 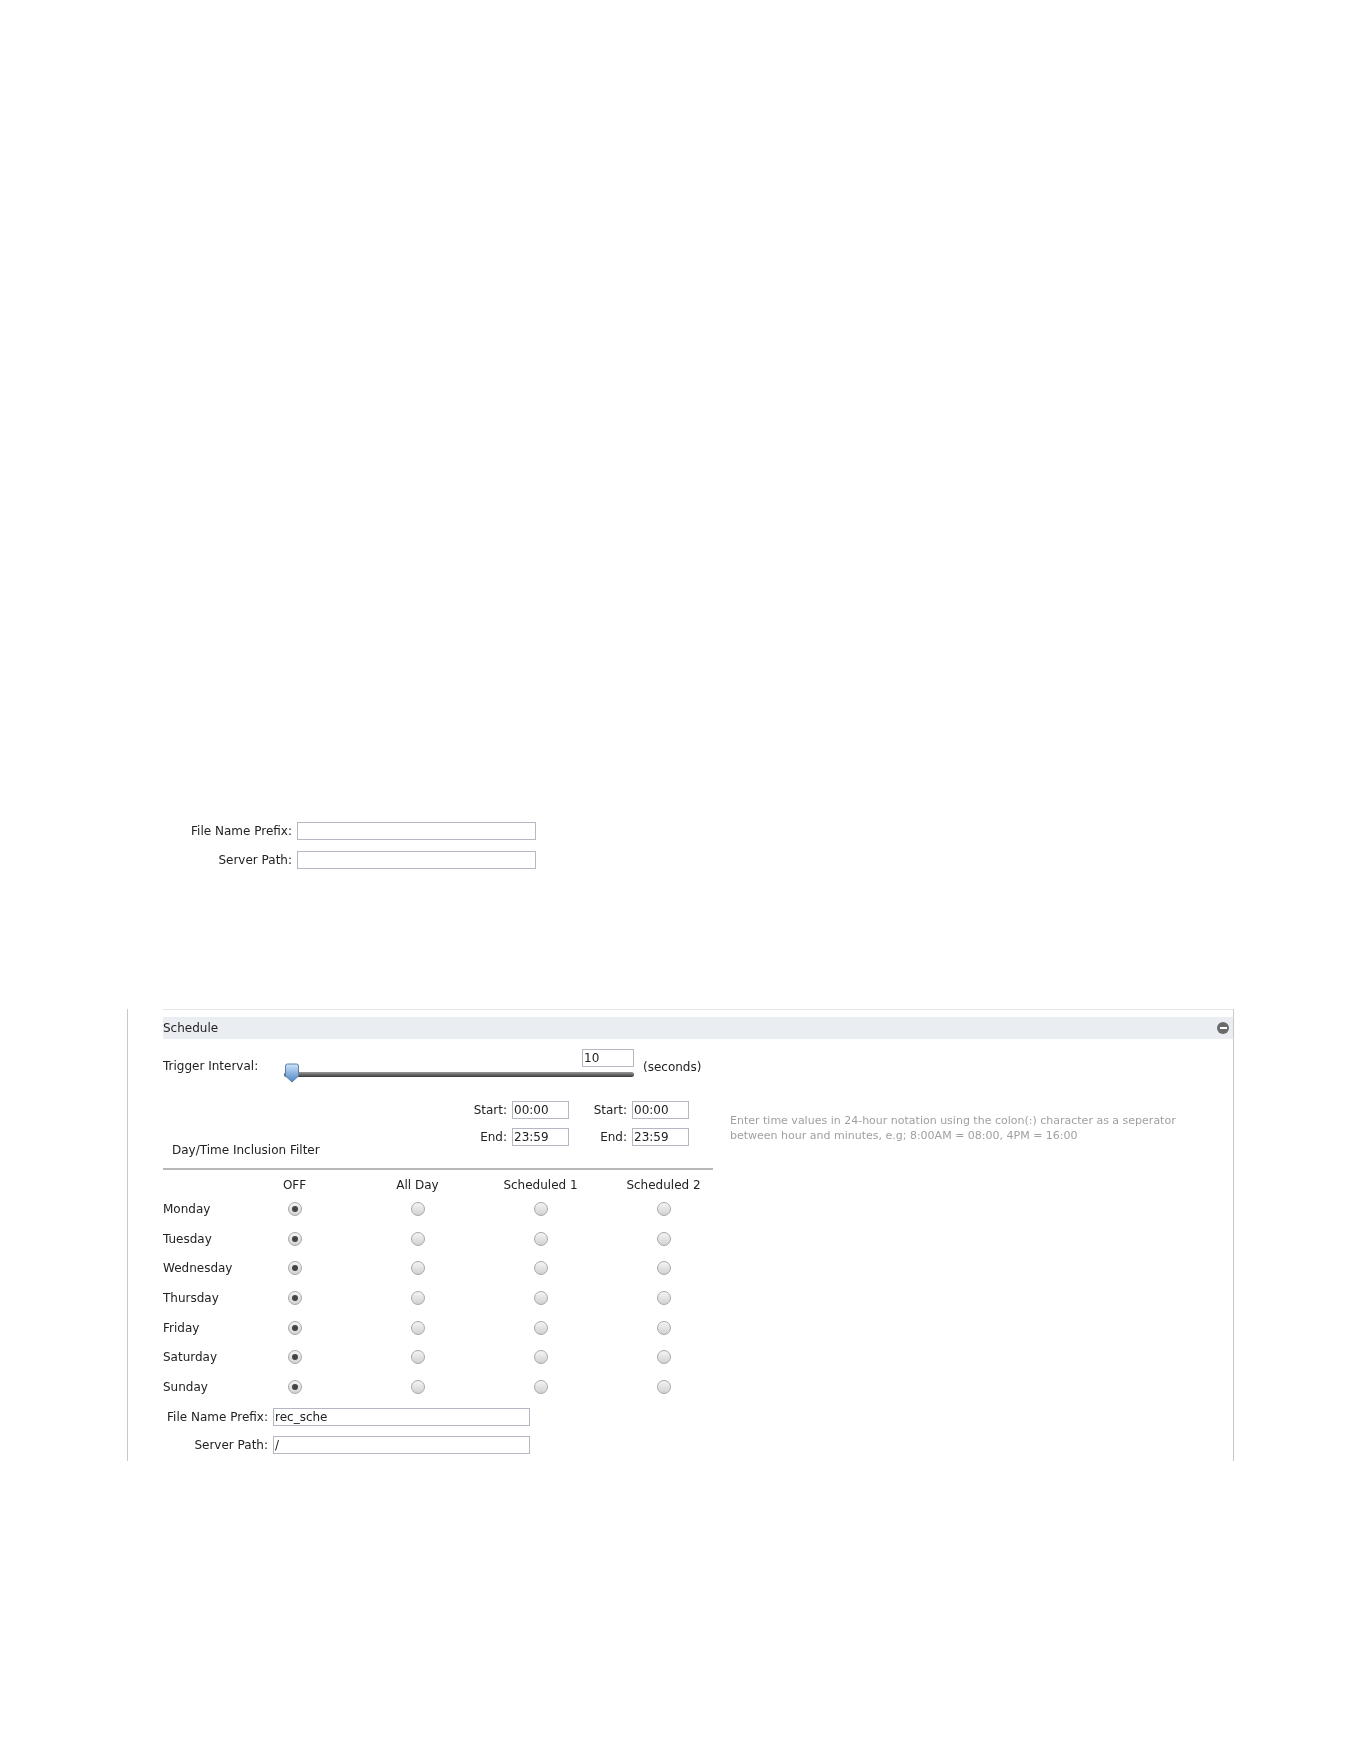 I want to click on day-label: Thursday, so click(x=191, y=1297).